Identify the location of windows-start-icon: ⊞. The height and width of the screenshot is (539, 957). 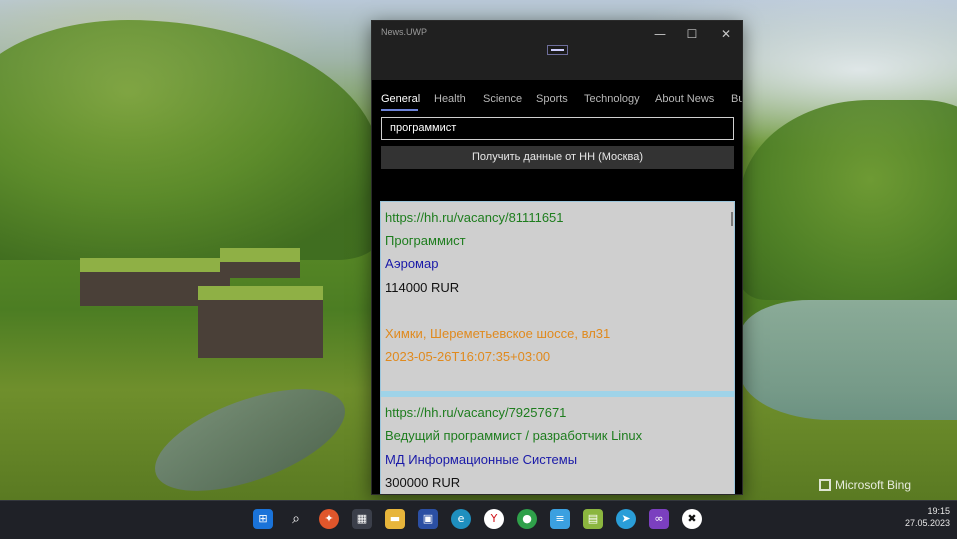
(263, 519).